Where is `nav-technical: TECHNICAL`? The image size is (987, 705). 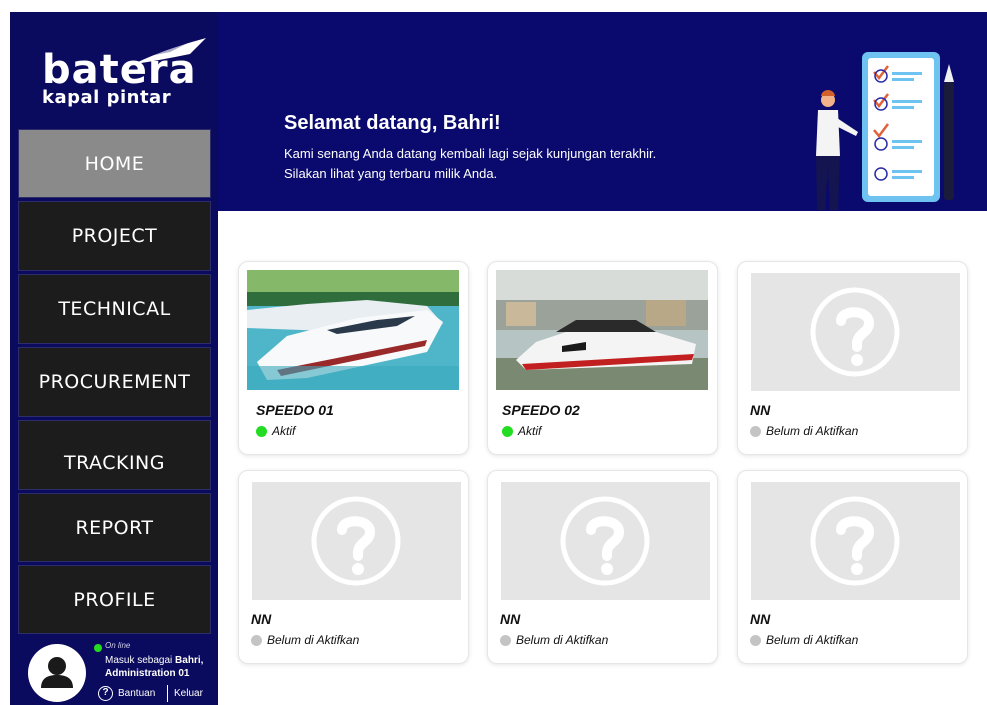
nav-technical: TECHNICAL is located at coordinates (114, 309).